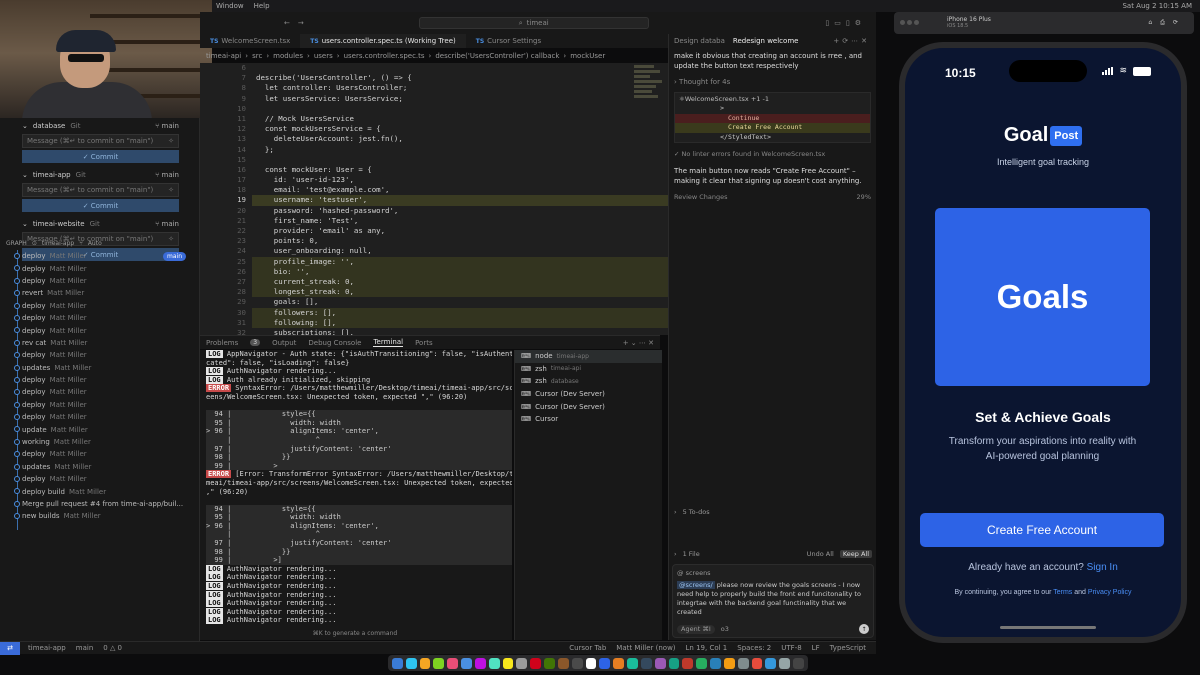  I want to click on breadcrumb-item: describe('UsersController') callback, so click(497, 56).